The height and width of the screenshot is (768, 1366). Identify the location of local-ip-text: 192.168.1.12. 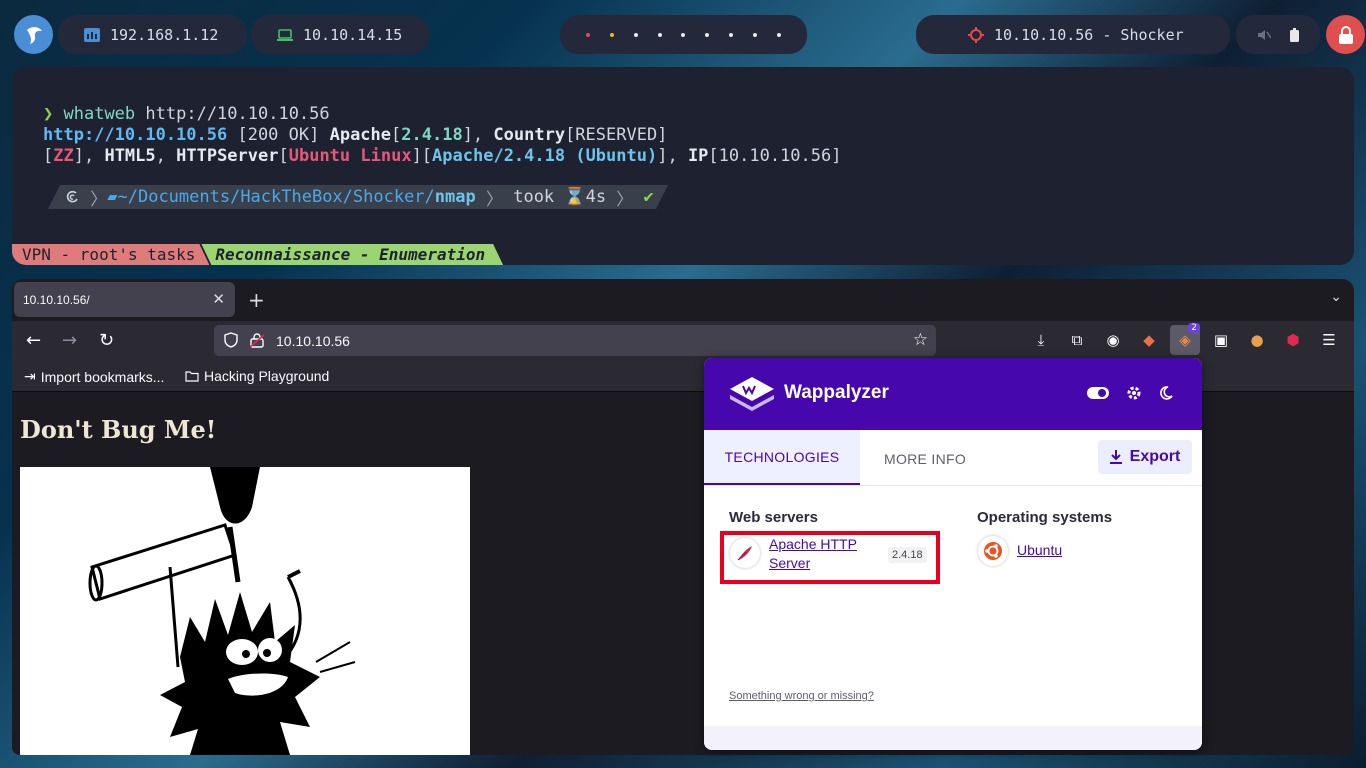
(164, 34).